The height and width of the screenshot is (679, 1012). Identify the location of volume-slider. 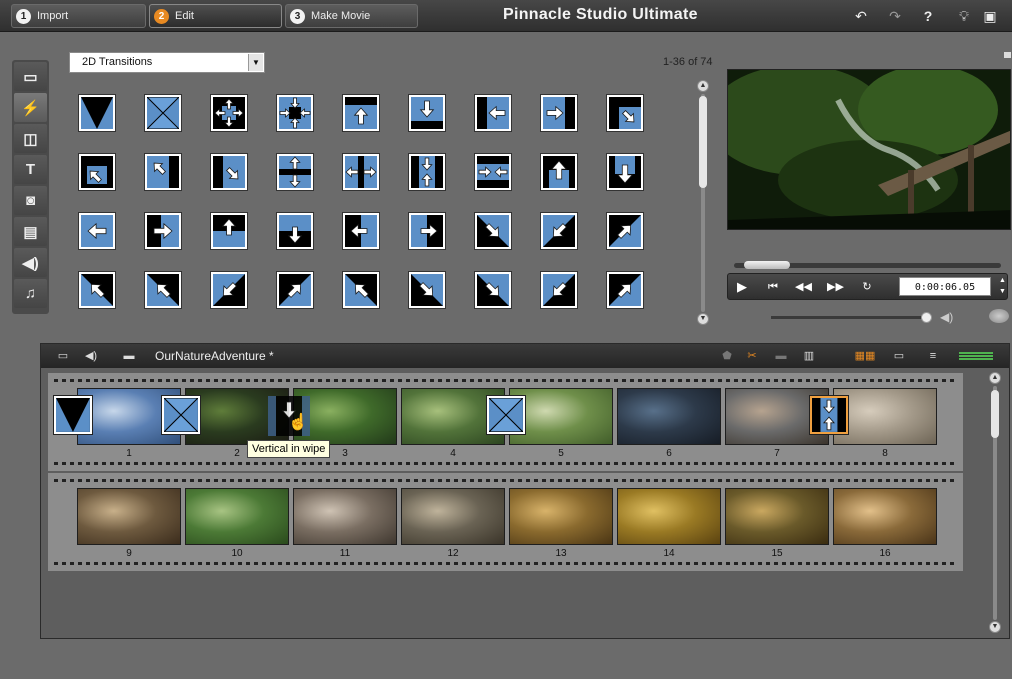
(851, 317).